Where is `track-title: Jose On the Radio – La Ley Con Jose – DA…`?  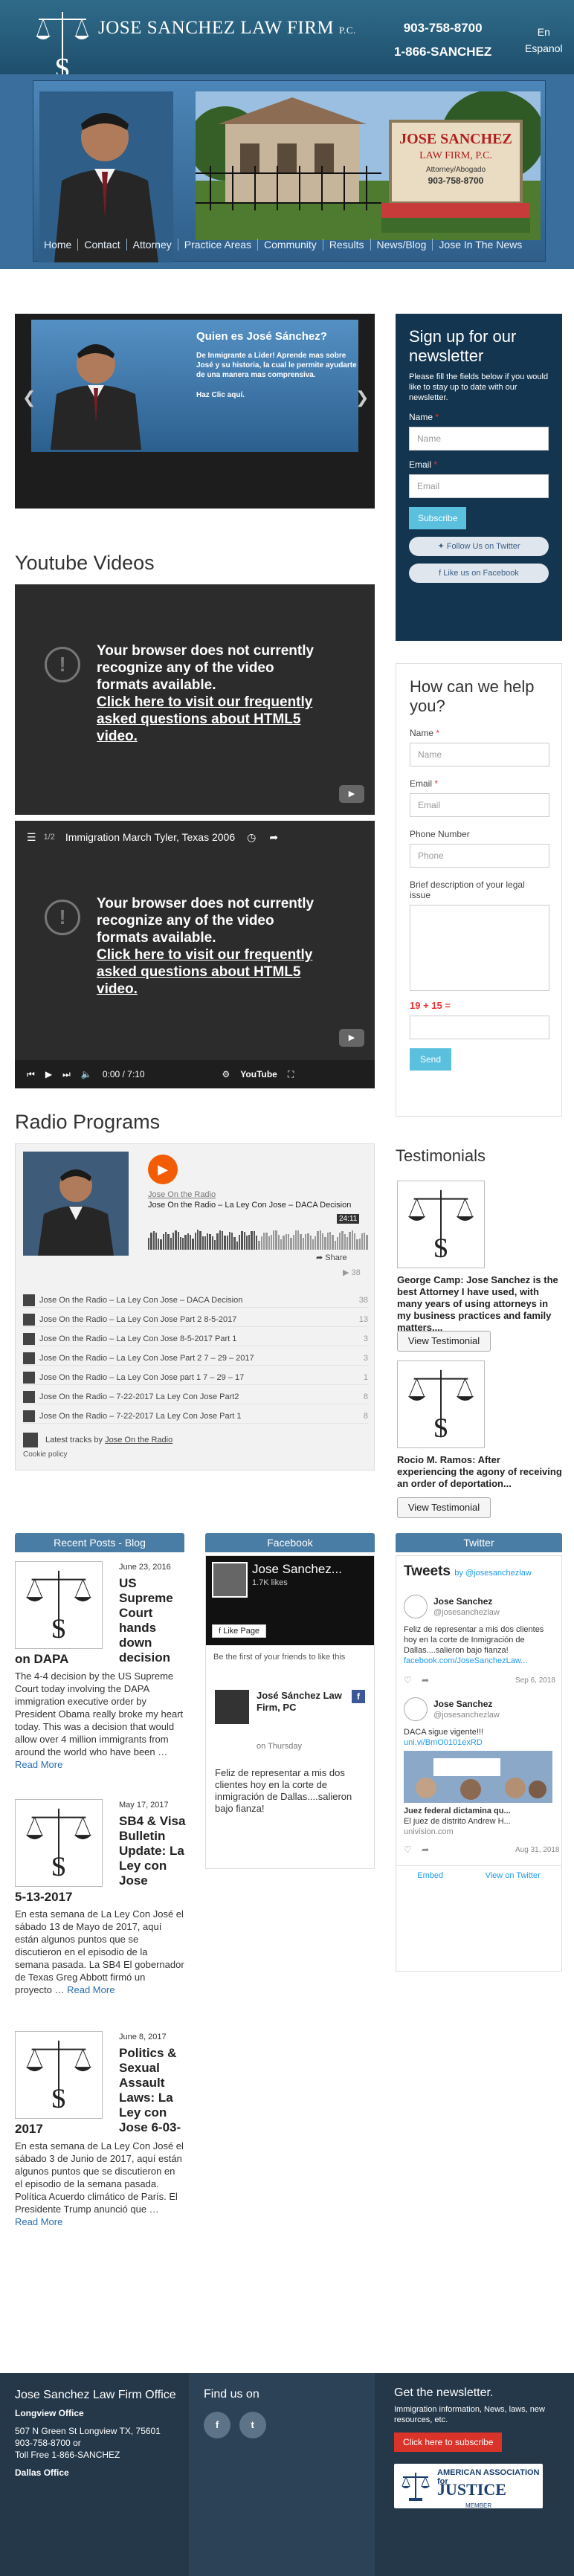 track-title: Jose On the Radio – La Ley Con Jose – DA… is located at coordinates (188, 1300).